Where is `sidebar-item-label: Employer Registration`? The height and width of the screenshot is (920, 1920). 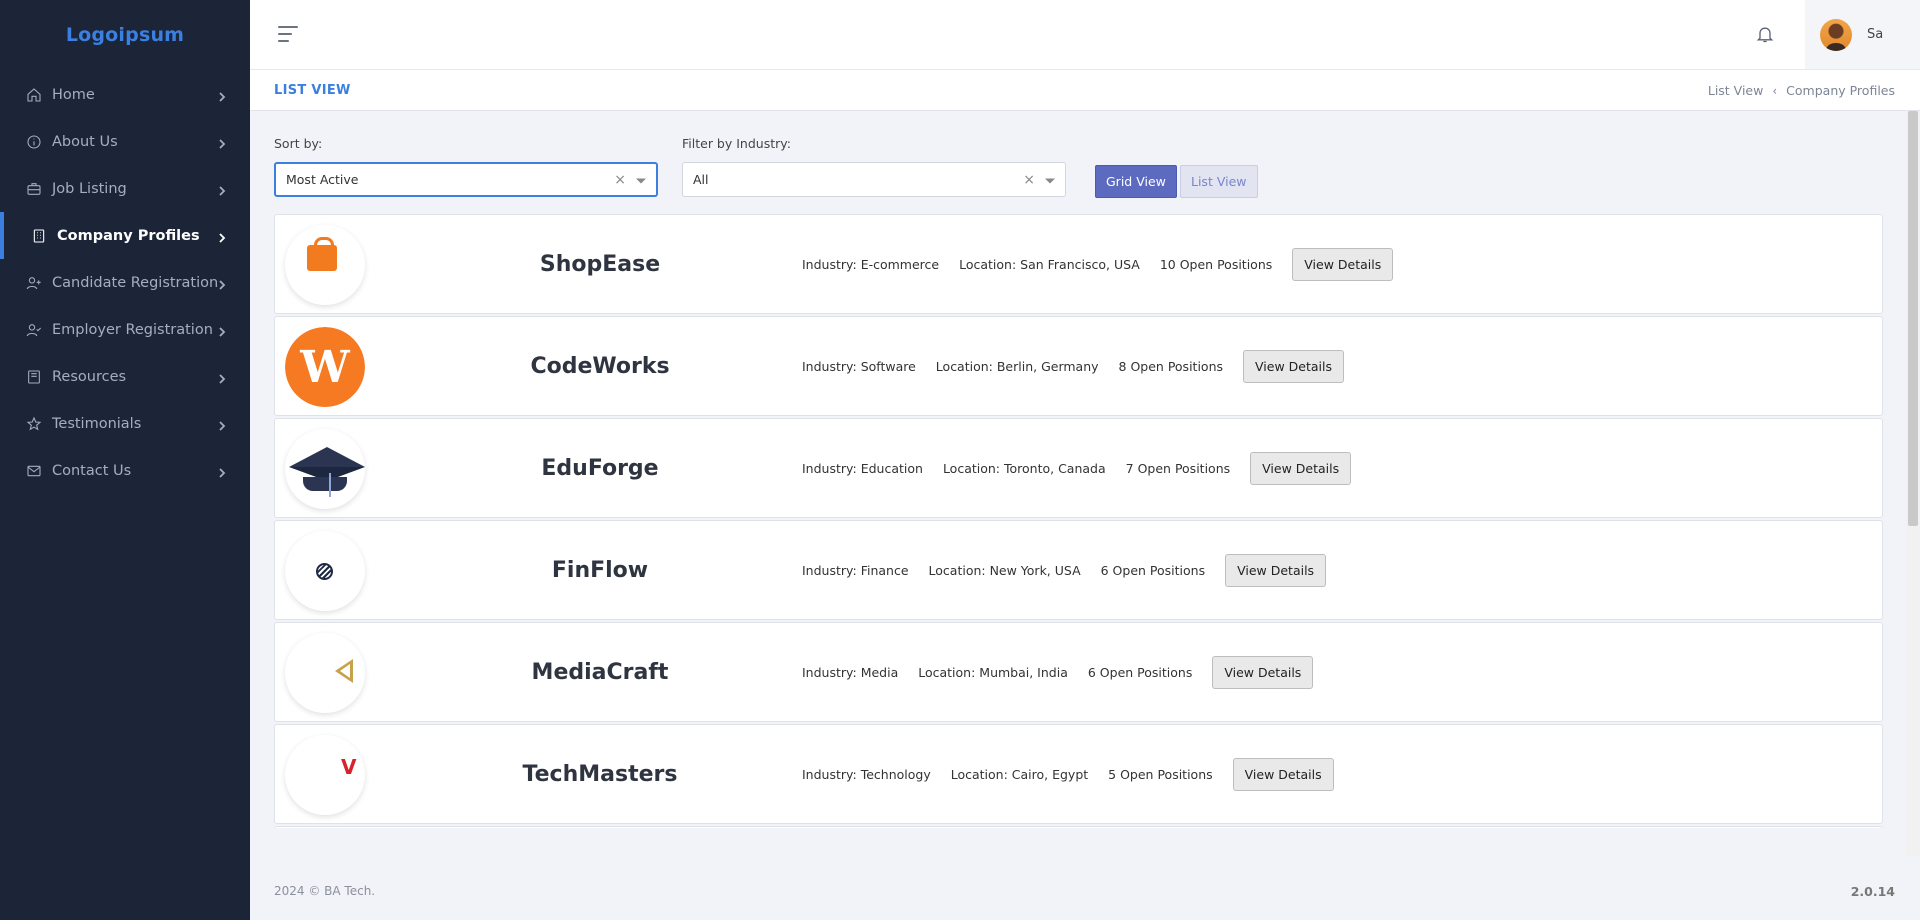
sidebar-item-label: Employer Registration is located at coordinates (132, 329).